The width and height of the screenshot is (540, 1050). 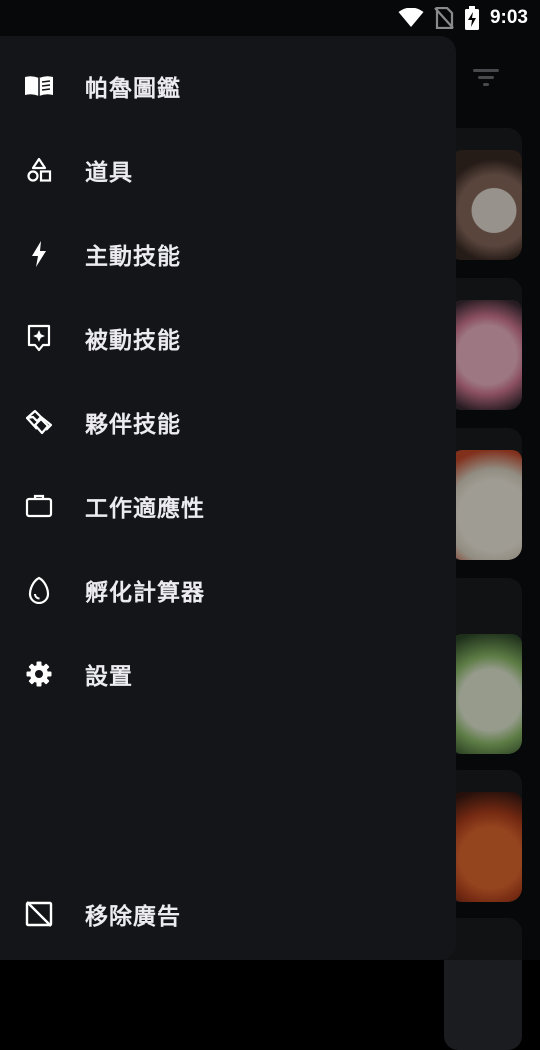 What do you see at coordinates (39, 590) in the screenshot?
I see `egg-icon` at bounding box center [39, 590].